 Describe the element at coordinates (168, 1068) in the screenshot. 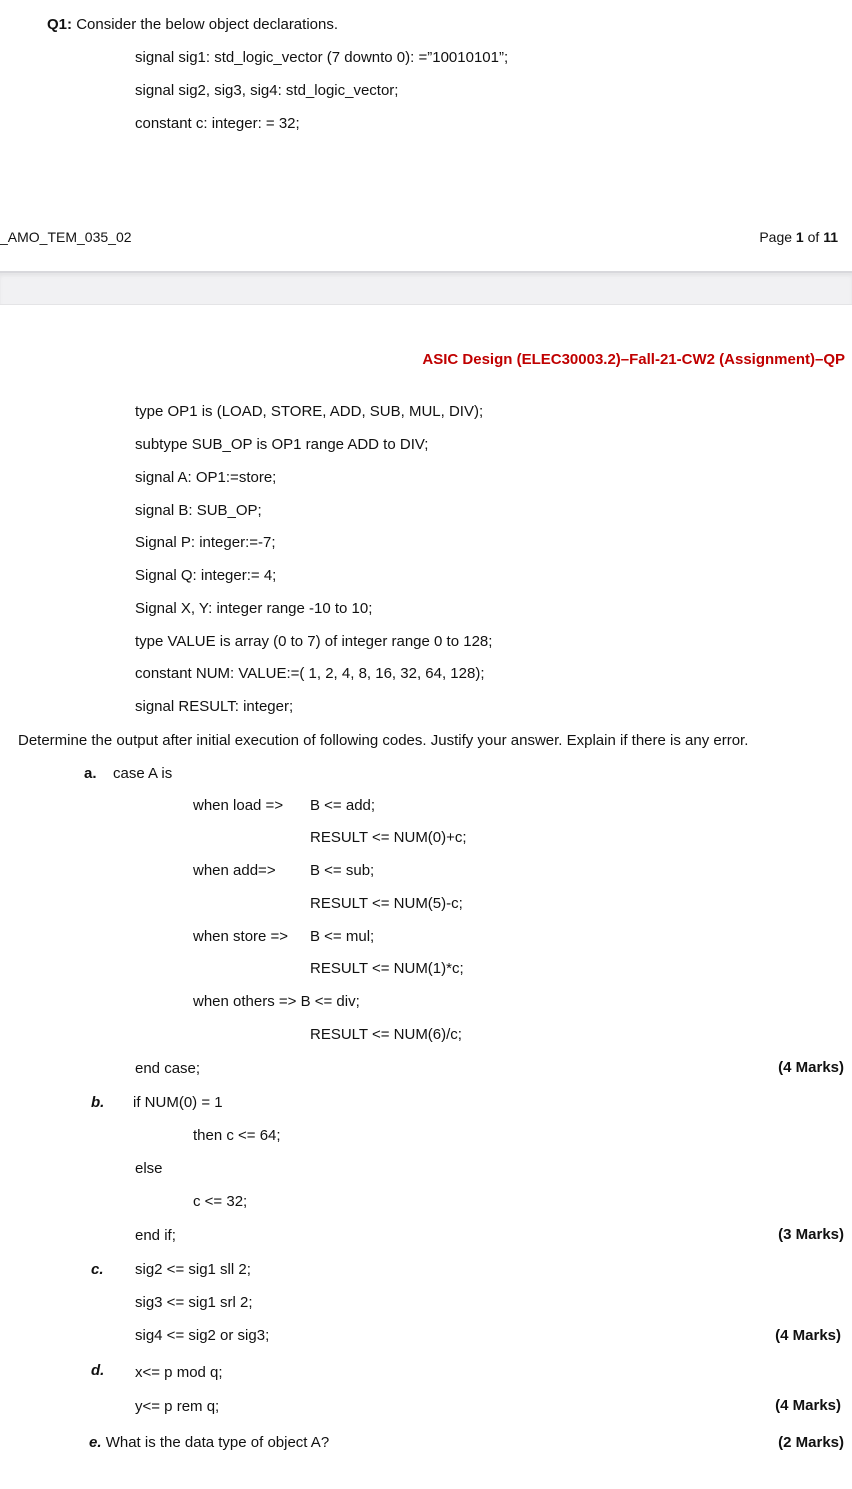

I see `case-end: end case;` at that location.